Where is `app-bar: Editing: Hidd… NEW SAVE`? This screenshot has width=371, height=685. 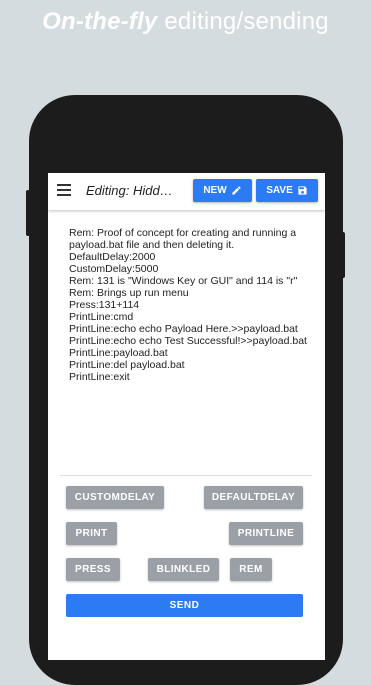
app-bar: Editing: Hidd… NEW SAVE is located at coordinates (186, 191).